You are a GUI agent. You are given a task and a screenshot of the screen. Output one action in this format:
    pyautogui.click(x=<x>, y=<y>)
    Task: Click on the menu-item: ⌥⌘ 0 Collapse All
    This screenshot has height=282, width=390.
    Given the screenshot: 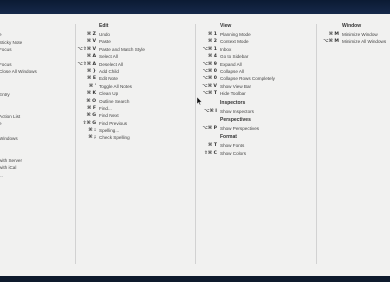 What is the action you would take?
    pyautogui.click(x=236, y=71)
    